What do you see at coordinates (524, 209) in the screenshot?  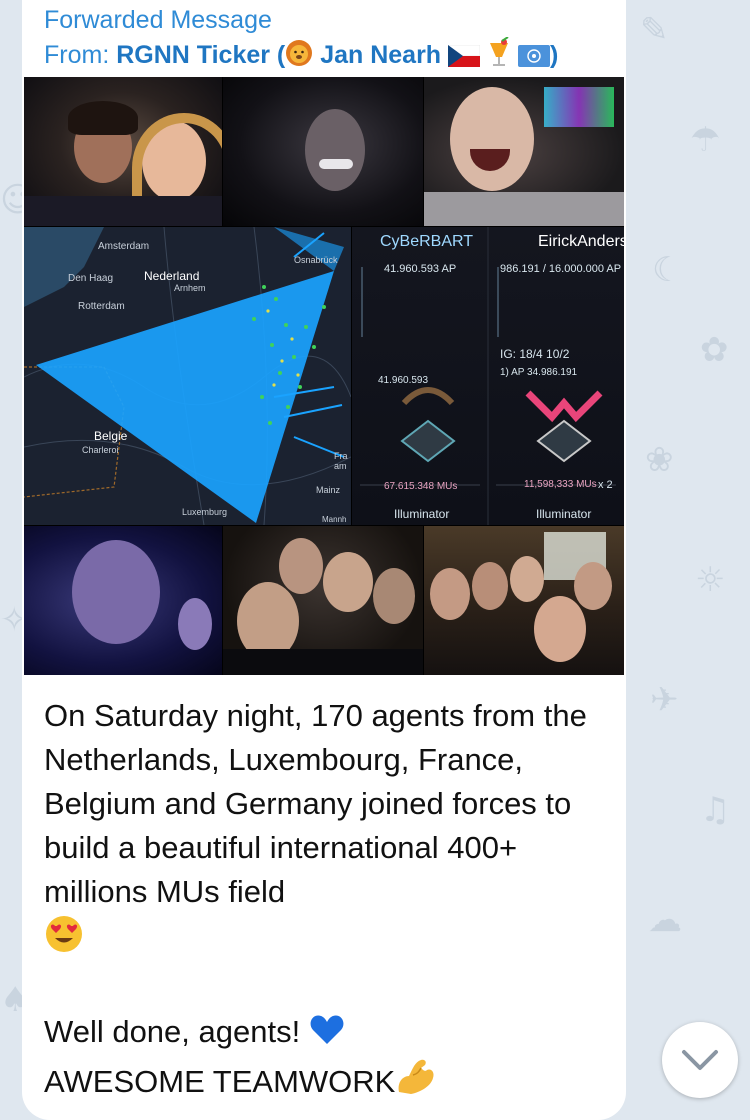 I see `person-jacket` at bounding box center [524, 209].